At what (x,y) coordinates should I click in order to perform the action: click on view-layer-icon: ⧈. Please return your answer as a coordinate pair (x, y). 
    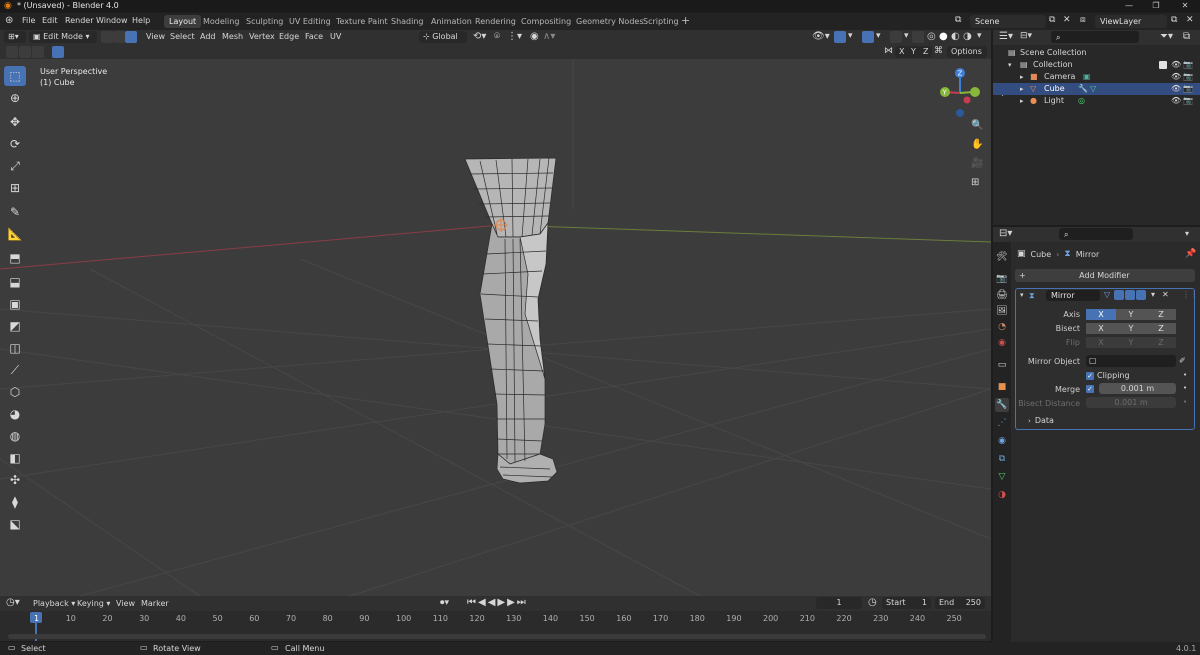
    Looking at the image, I should click on (1083, 20).